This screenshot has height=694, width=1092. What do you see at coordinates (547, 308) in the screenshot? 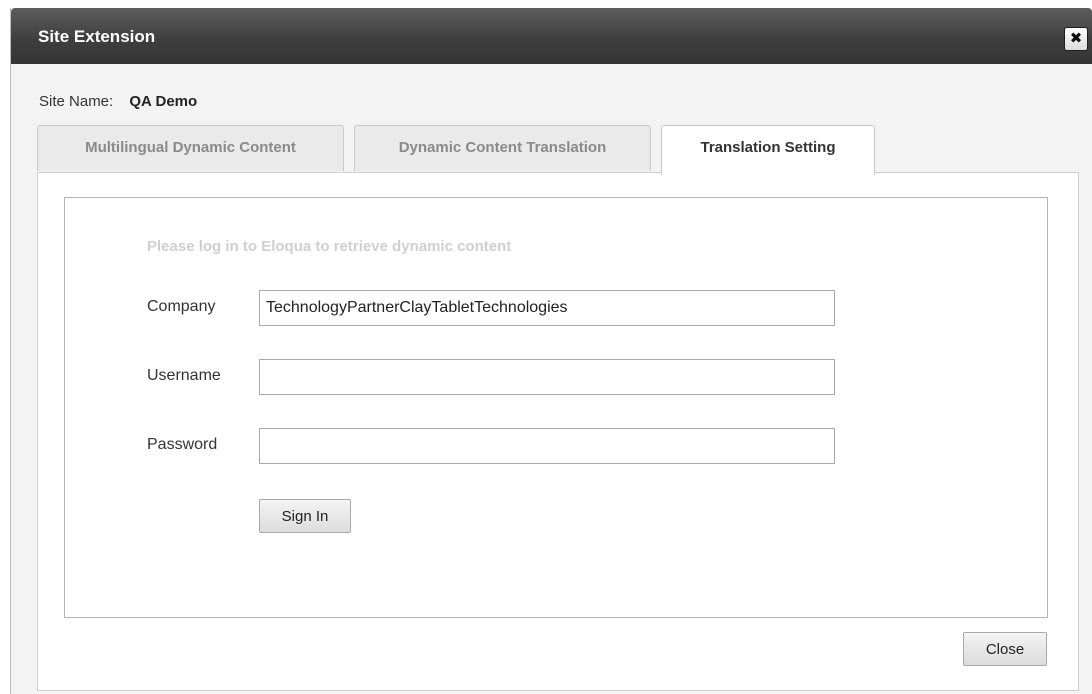
I see `company-input` at bounding box center [547, 308].